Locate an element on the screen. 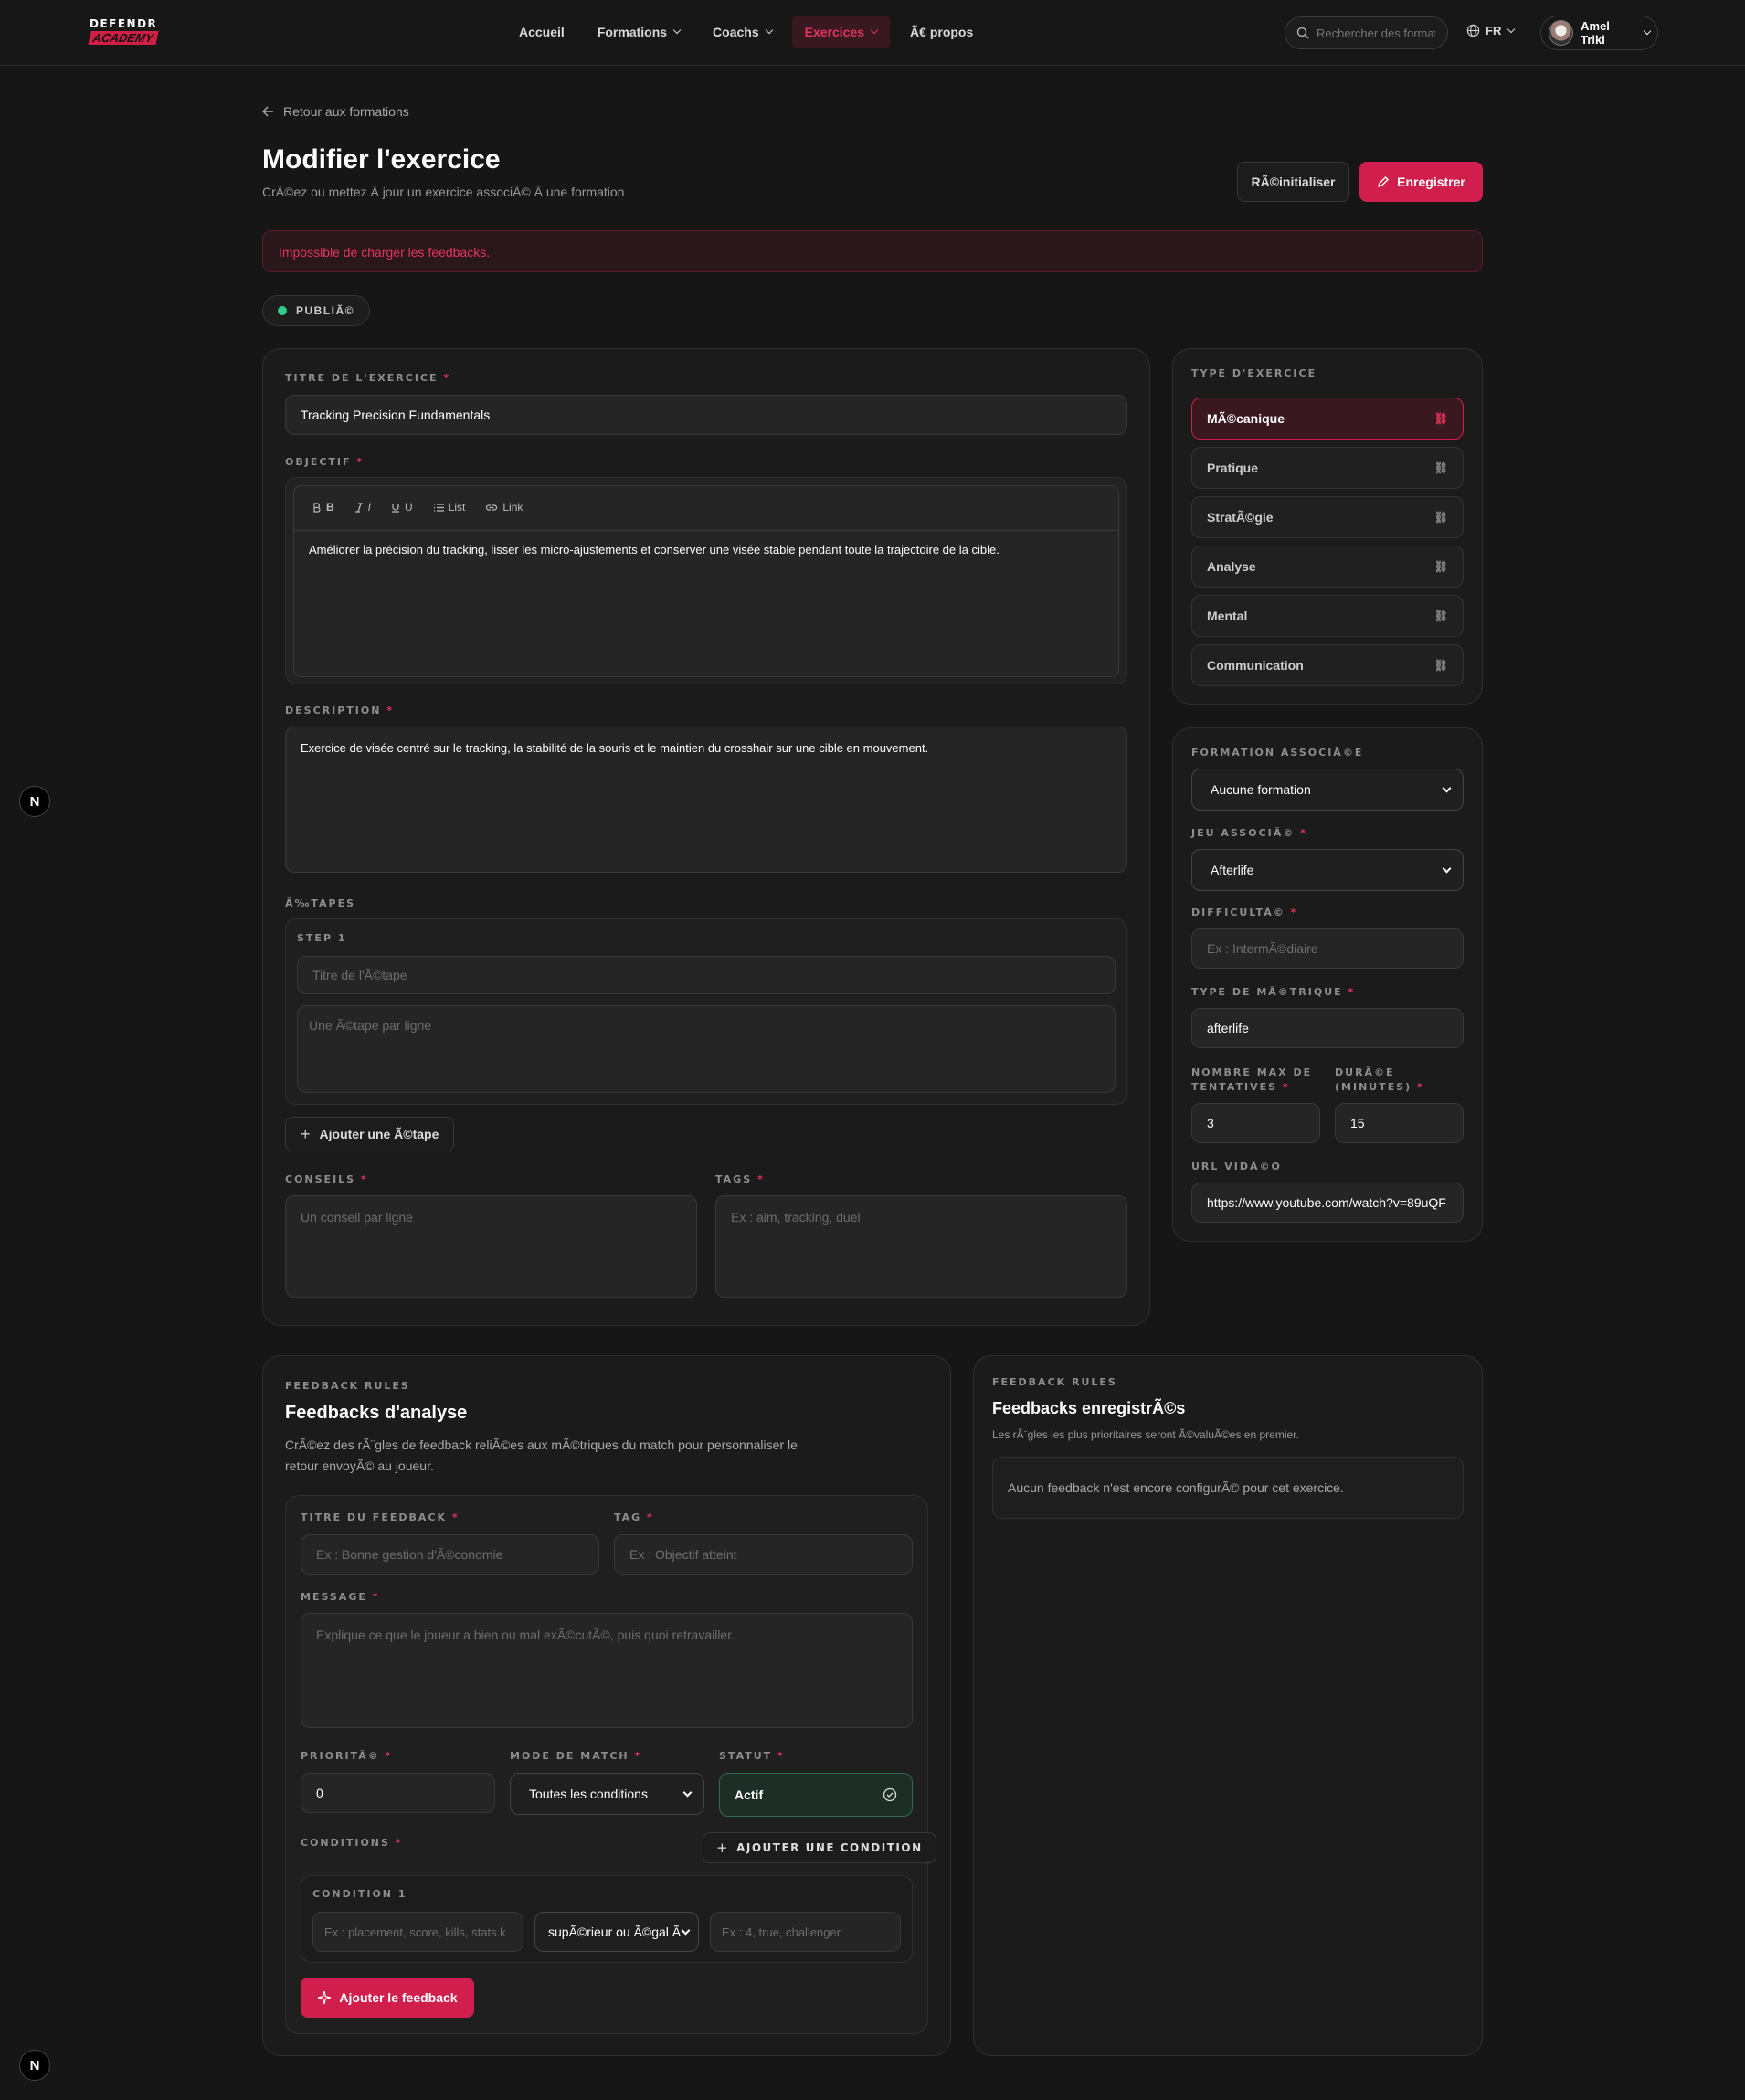  difficulty-input: Ex : IntermÃ©diaire is located at coordinates (1328, 949).